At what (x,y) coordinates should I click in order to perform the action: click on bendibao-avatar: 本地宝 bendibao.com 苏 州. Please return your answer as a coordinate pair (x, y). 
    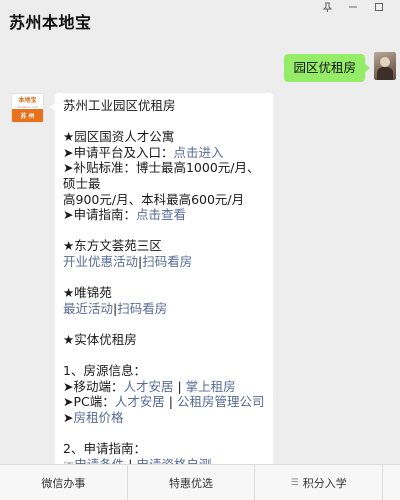
    Looking at the image, I should click on (27, 108).